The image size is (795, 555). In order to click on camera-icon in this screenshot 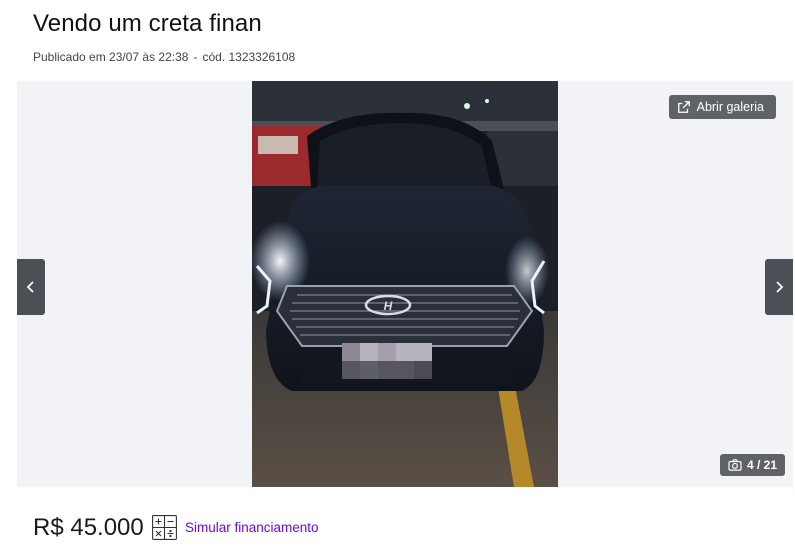, I will do `click(735, 465)`.